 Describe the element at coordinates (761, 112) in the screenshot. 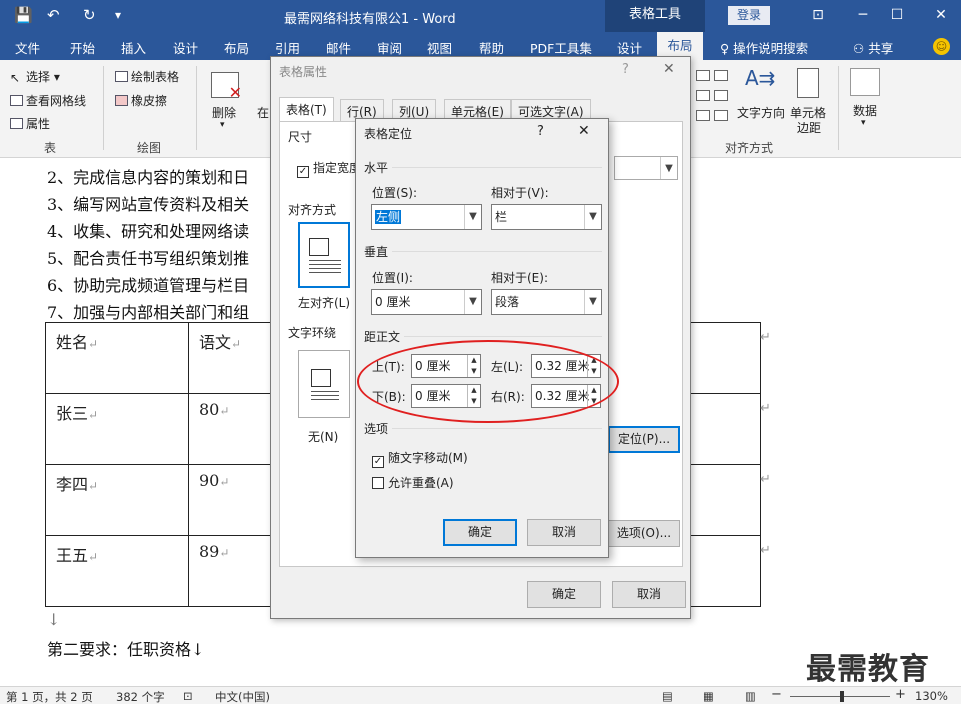

I see `text-direction-button: 文字方向` at that location.